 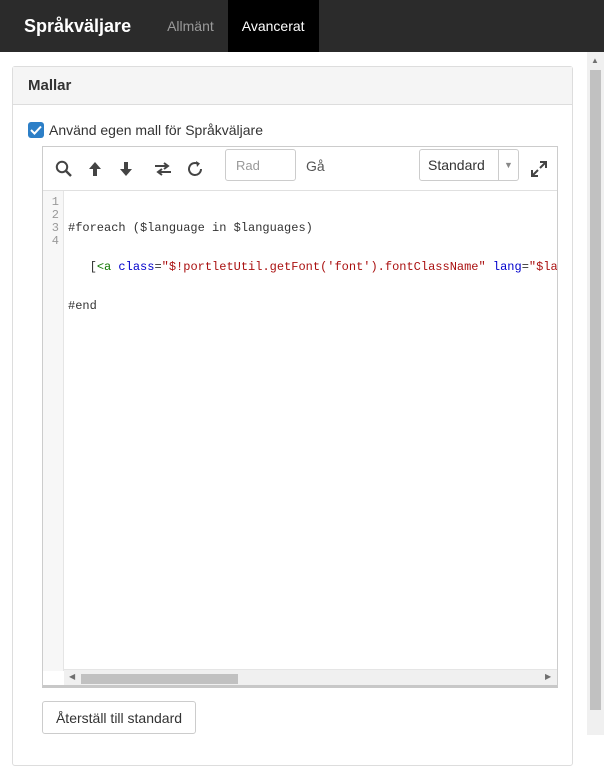 I want to click on scroll-up-icon: ▲, so click(x=595, y=60).